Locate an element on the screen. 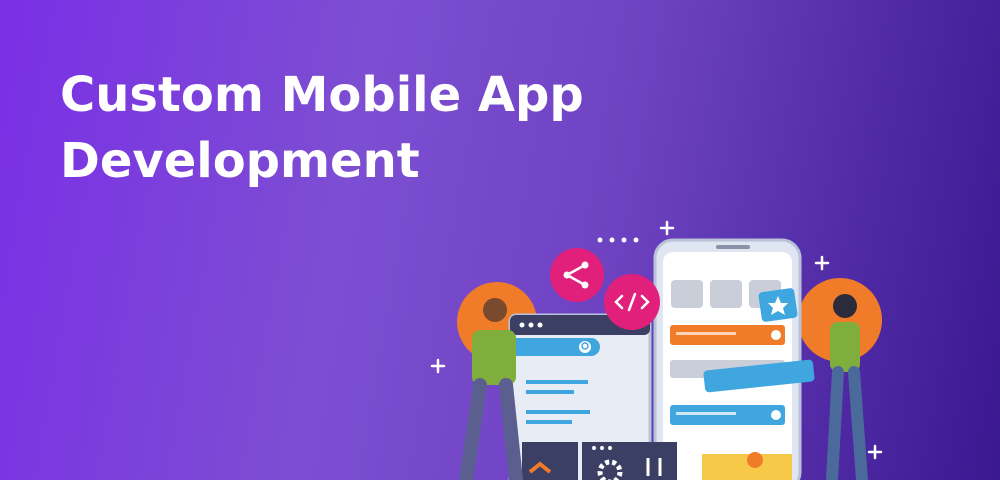  code-icon is located at coordinates (632, 302).